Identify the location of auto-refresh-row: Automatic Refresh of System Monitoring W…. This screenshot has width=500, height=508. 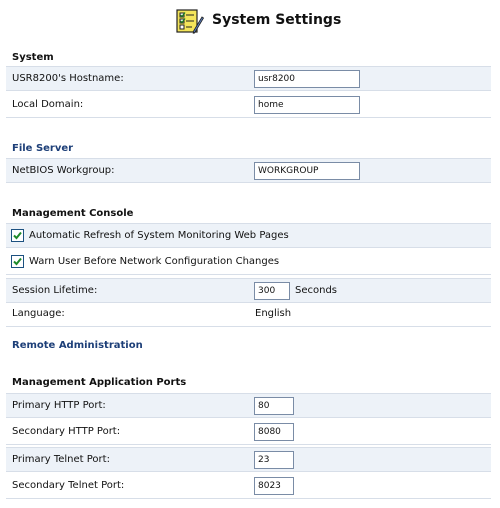
(248, 235).